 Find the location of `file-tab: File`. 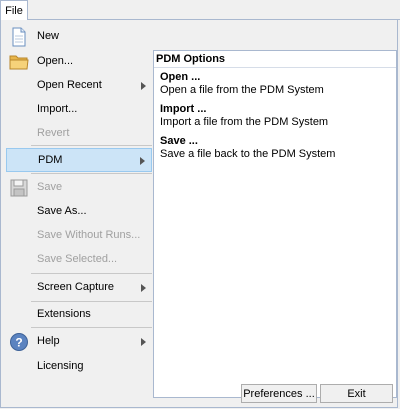

file-tab: File is located at coordinates (14, 10).